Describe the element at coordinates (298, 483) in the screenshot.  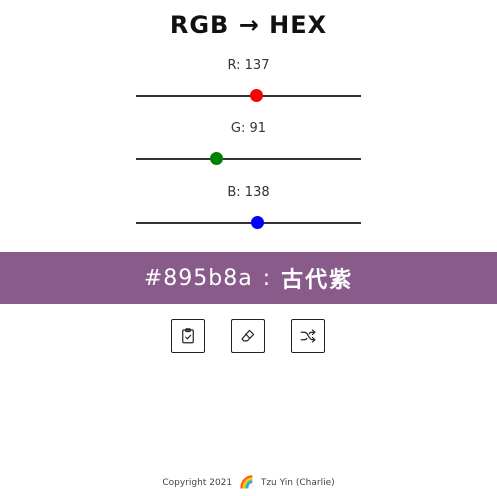
I see `author-link: Tzu Yin (Charlie)` at that location.